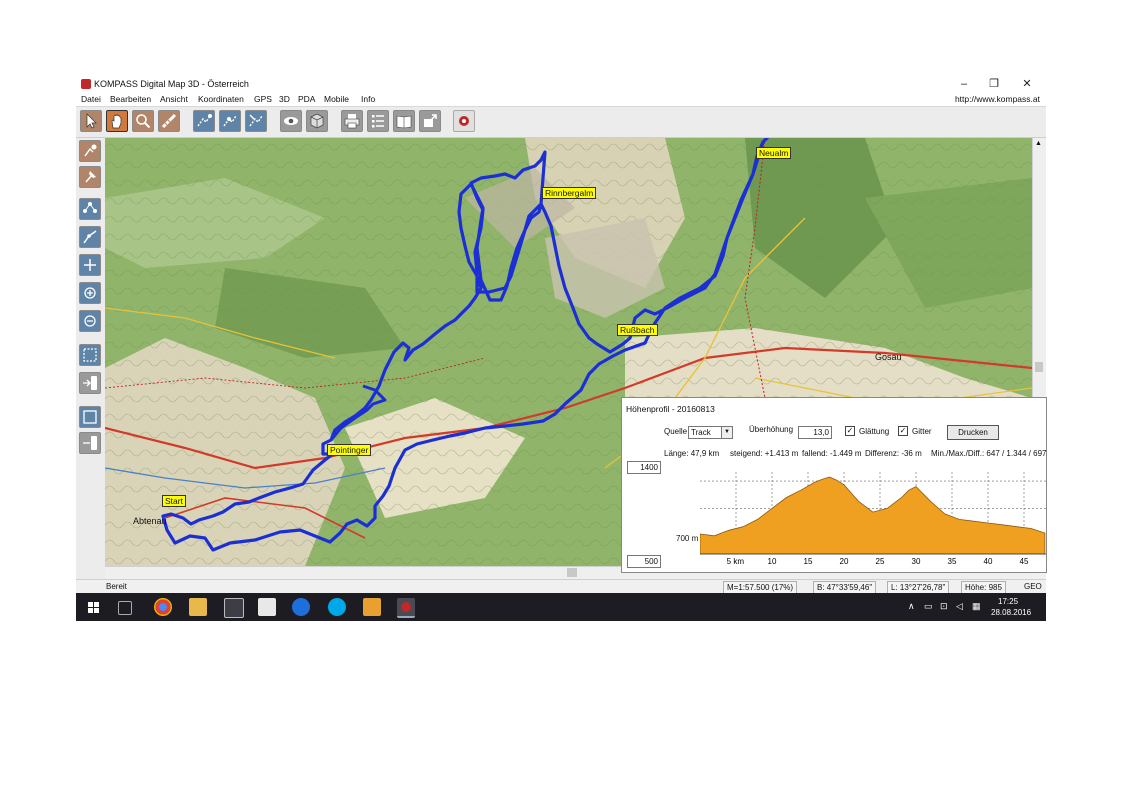  I want to click on device-export-icon, so click(90, 443).